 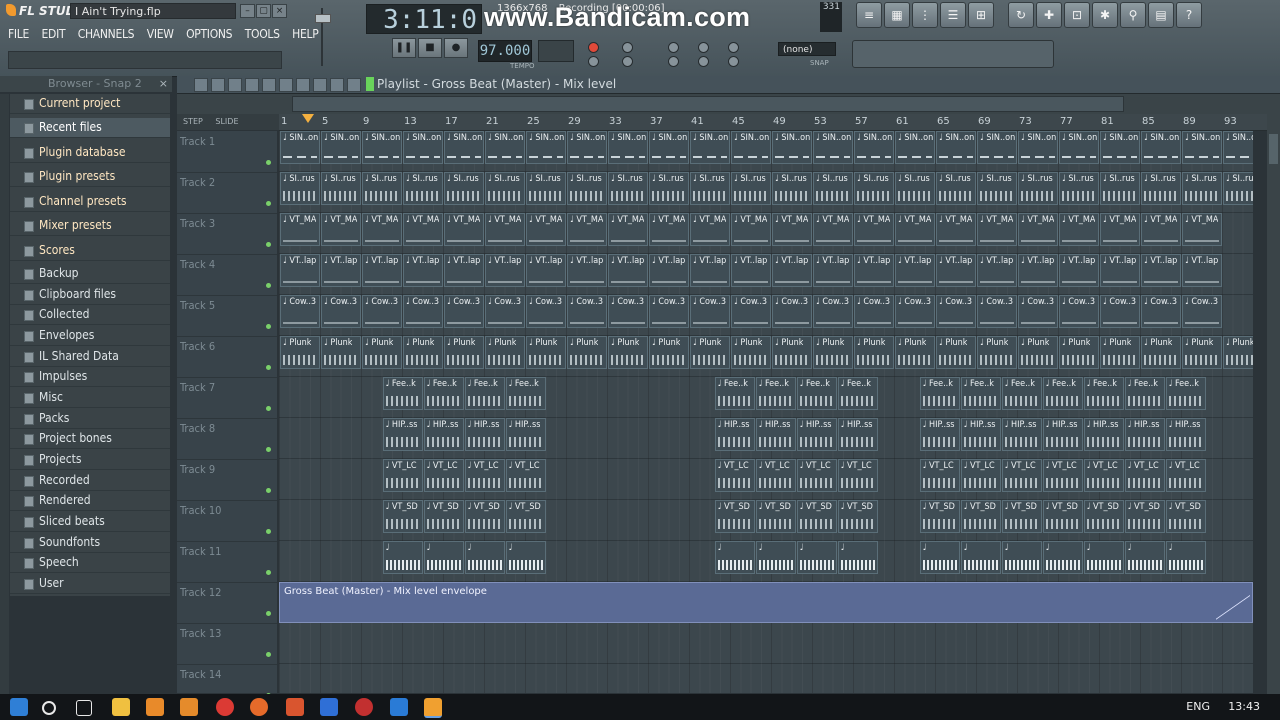 I want to click on bluetooth-icon, so click(x=329, y=707).